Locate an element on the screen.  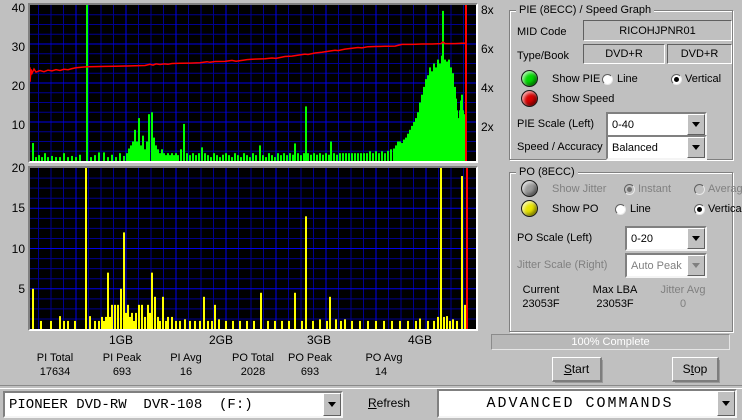
po-scale-dropdown: 0-20 is located at coordinates (666, 238).